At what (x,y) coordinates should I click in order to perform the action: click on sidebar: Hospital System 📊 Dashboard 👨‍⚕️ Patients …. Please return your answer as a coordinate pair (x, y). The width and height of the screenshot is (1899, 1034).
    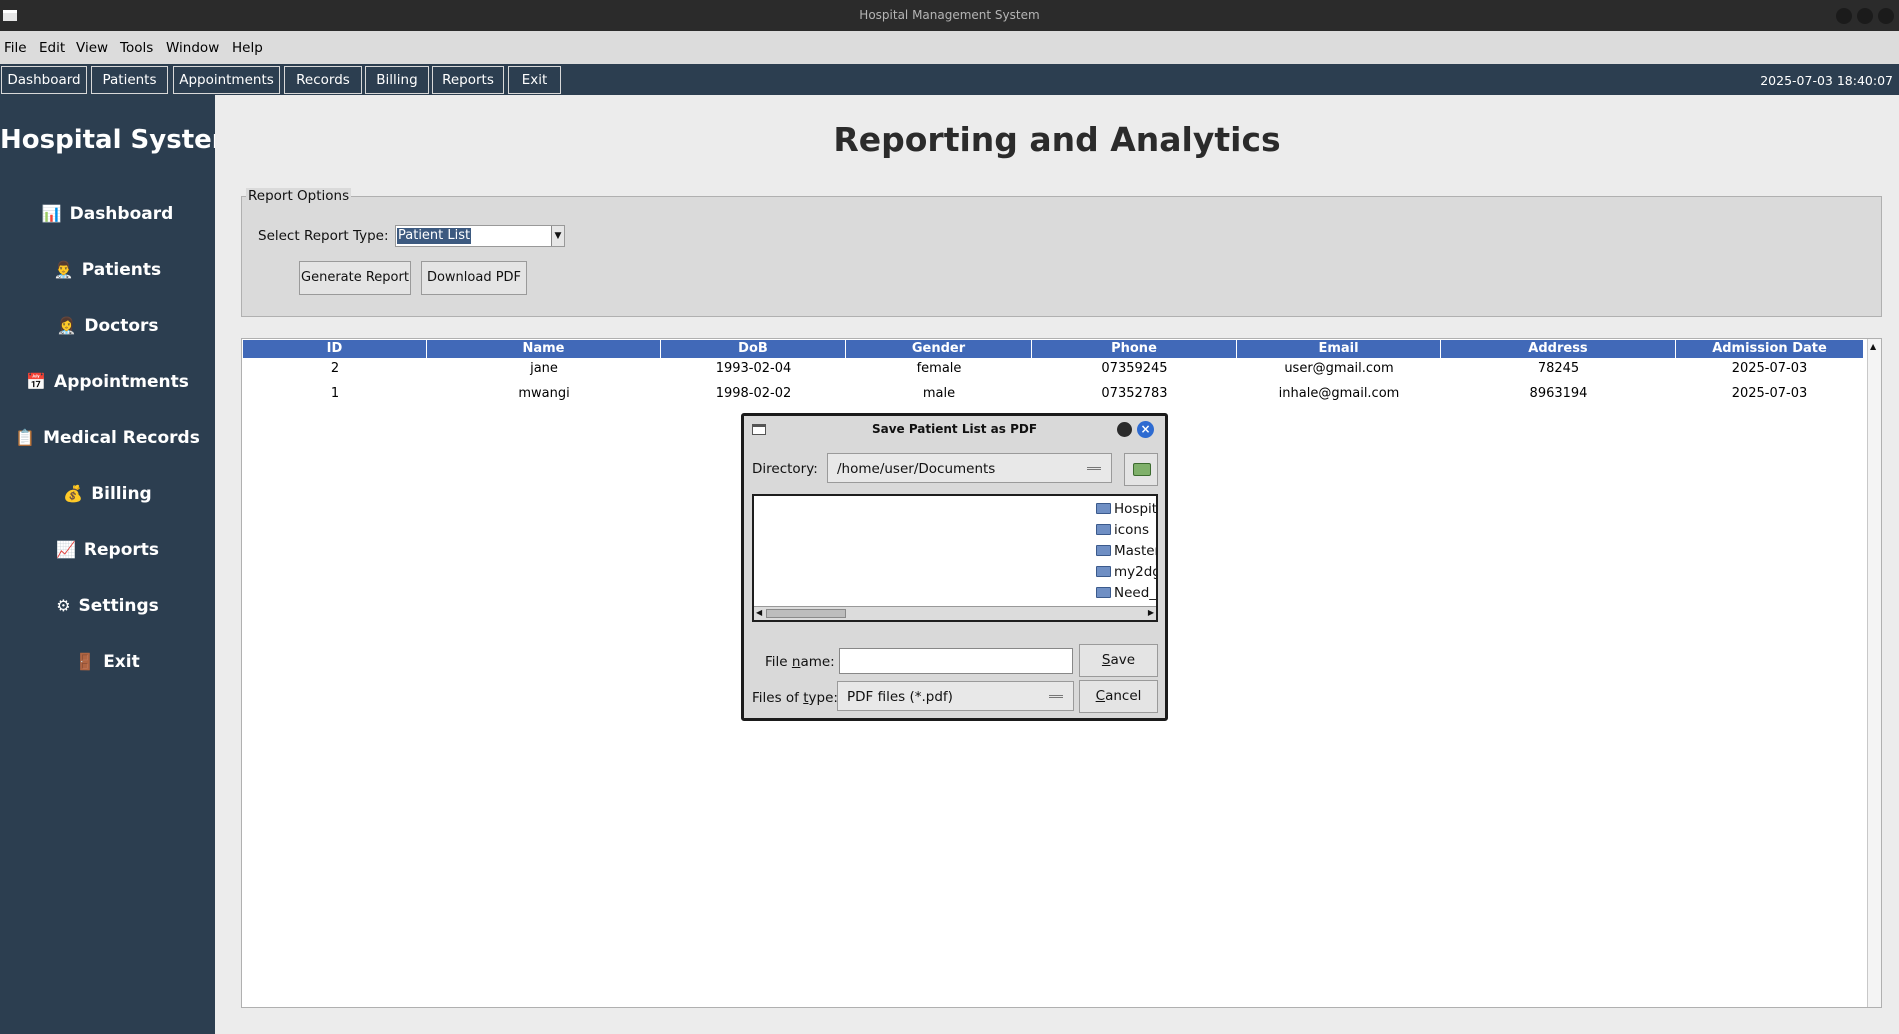
    Looking at the image, I should click on (119, 564).